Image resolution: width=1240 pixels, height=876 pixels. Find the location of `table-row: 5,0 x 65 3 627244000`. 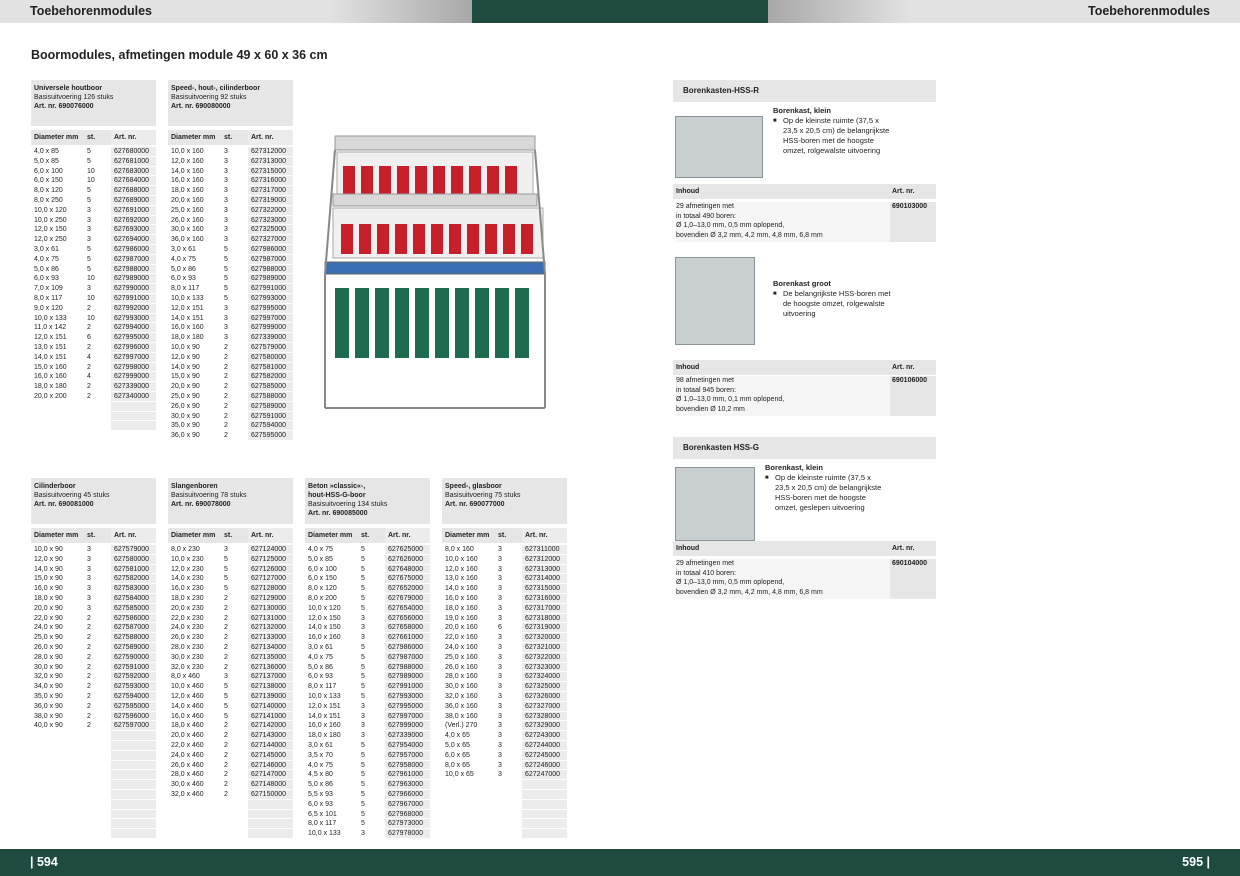

table-row: 5,0 x 65 3 627244000 is located at coordinates (504, 745).